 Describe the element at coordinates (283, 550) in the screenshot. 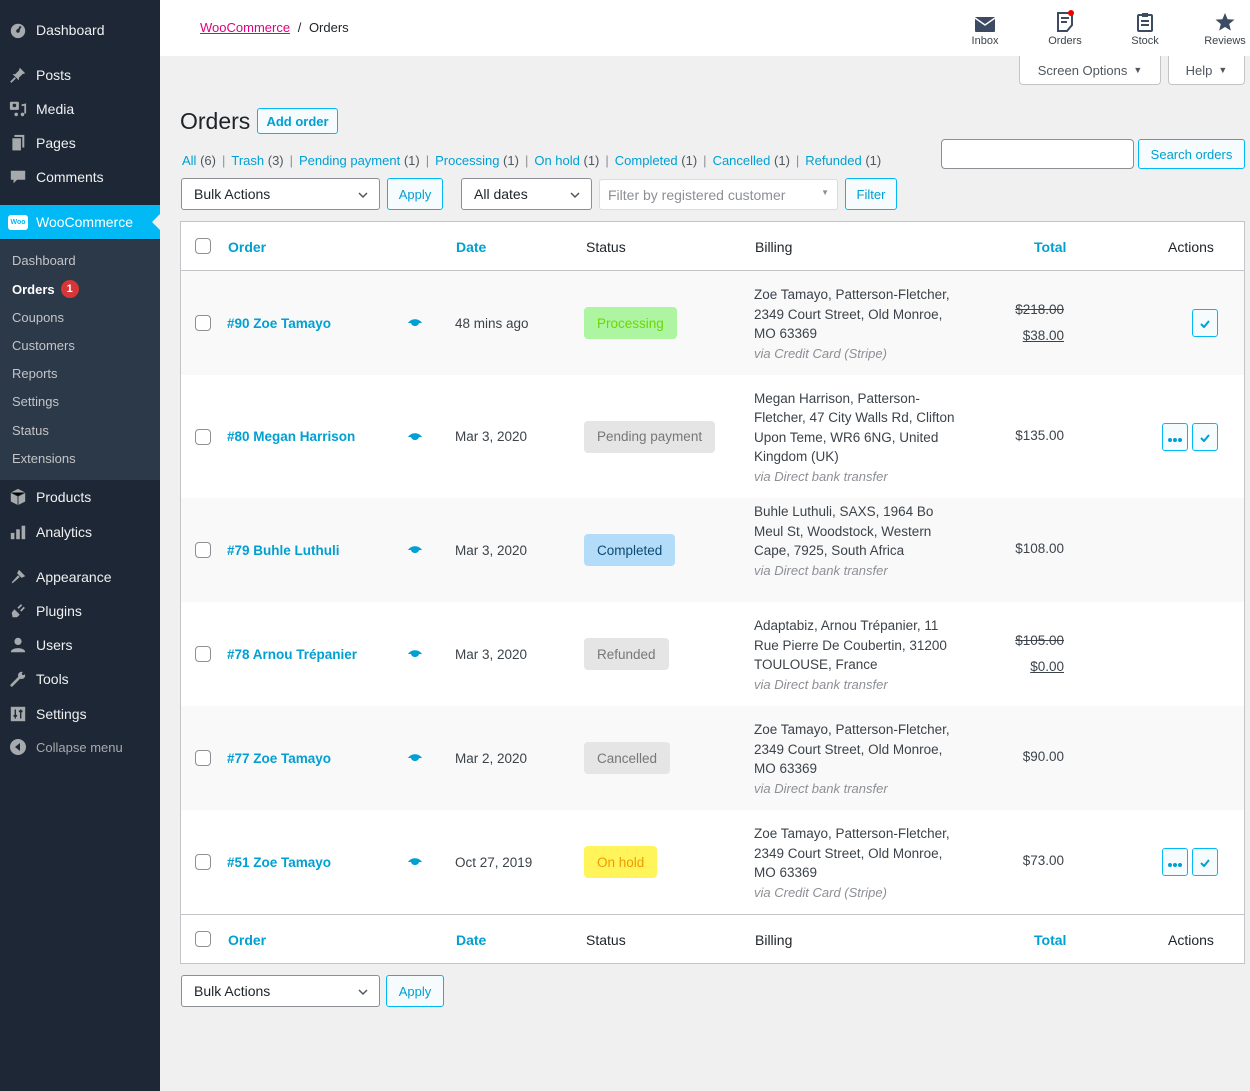

I see `order-link: #79 Buhle Luthuli` at that location.